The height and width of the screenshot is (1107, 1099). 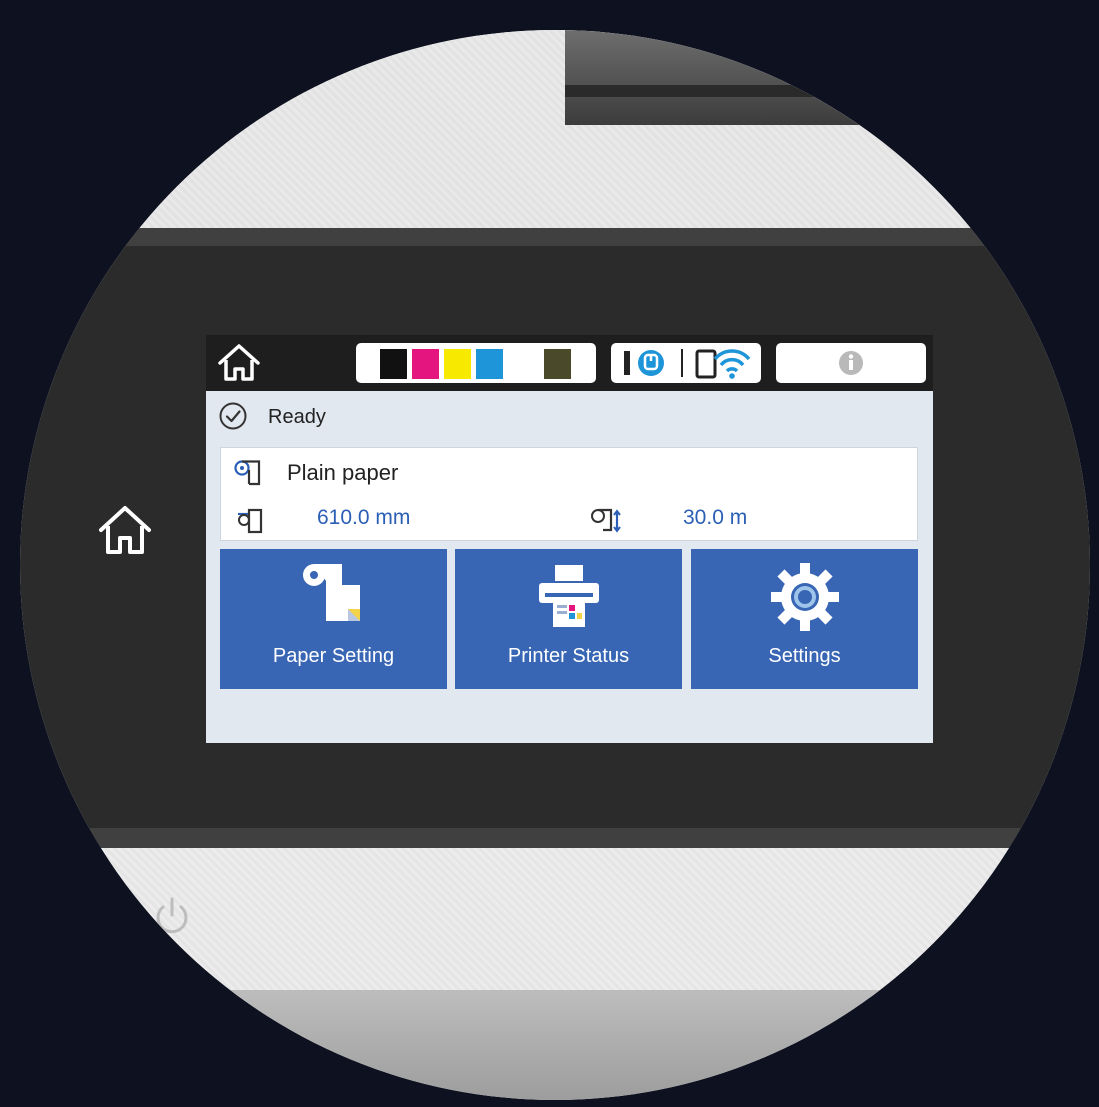 I want to click on paper-setting-tile: Paper Setting, so click(x=333, y=619).